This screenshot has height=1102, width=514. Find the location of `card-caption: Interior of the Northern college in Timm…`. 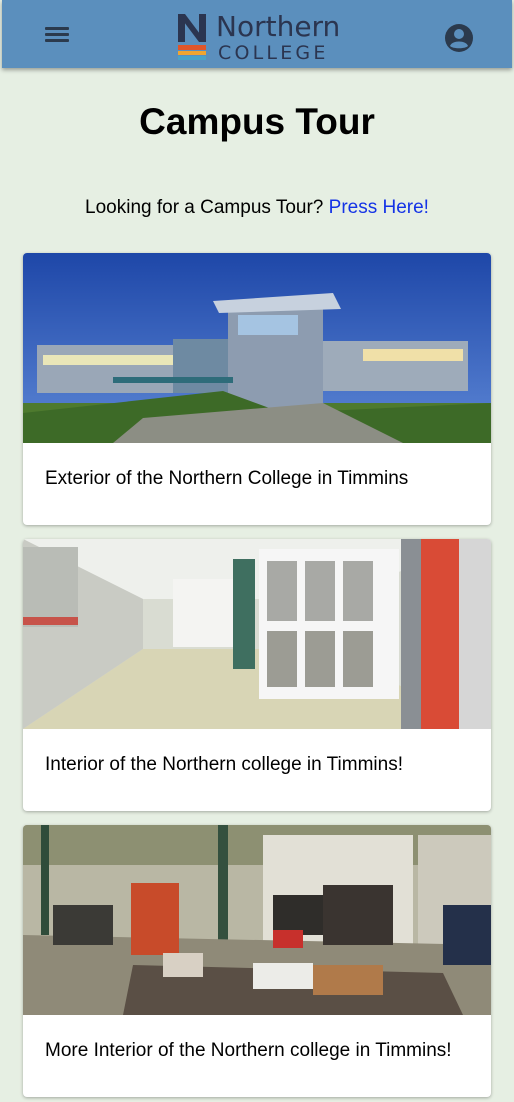

card-caption: Interior of the Northern college in Timm… is located at coordinates (224, 764).